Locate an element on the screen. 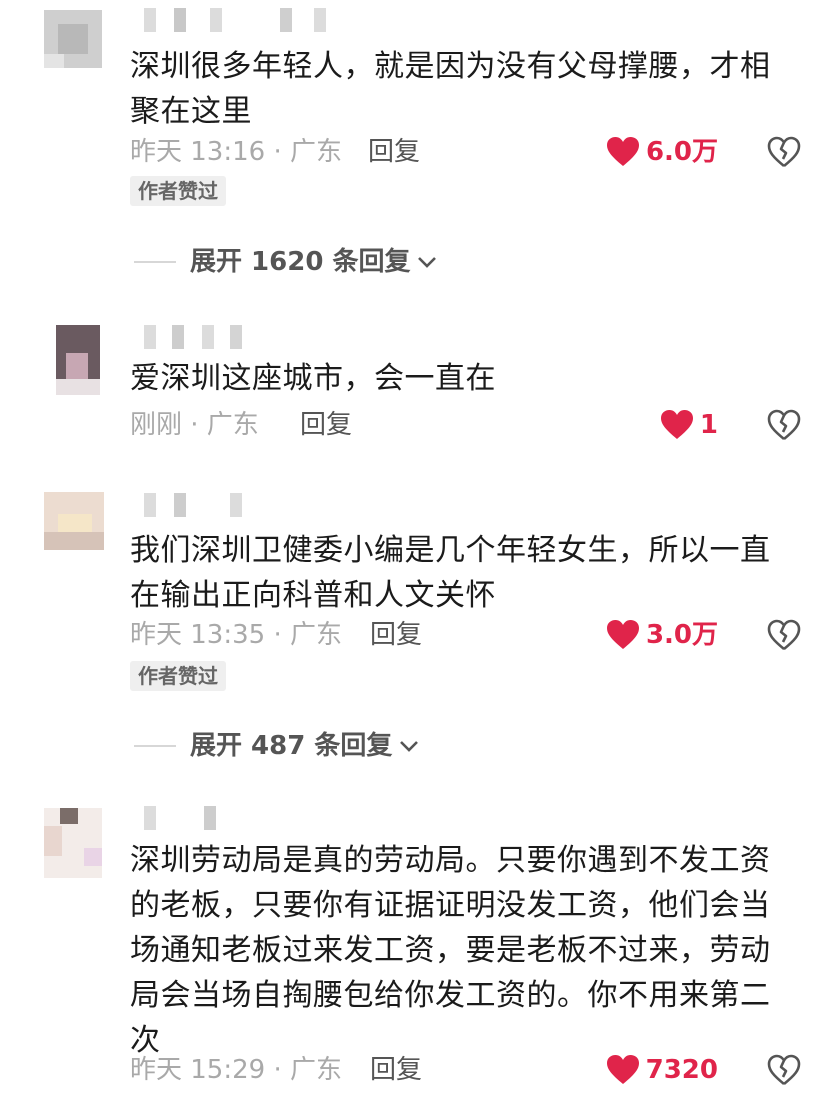 The image size is (838, 1117). like-count: 1 is located at coordinates (708, 425).